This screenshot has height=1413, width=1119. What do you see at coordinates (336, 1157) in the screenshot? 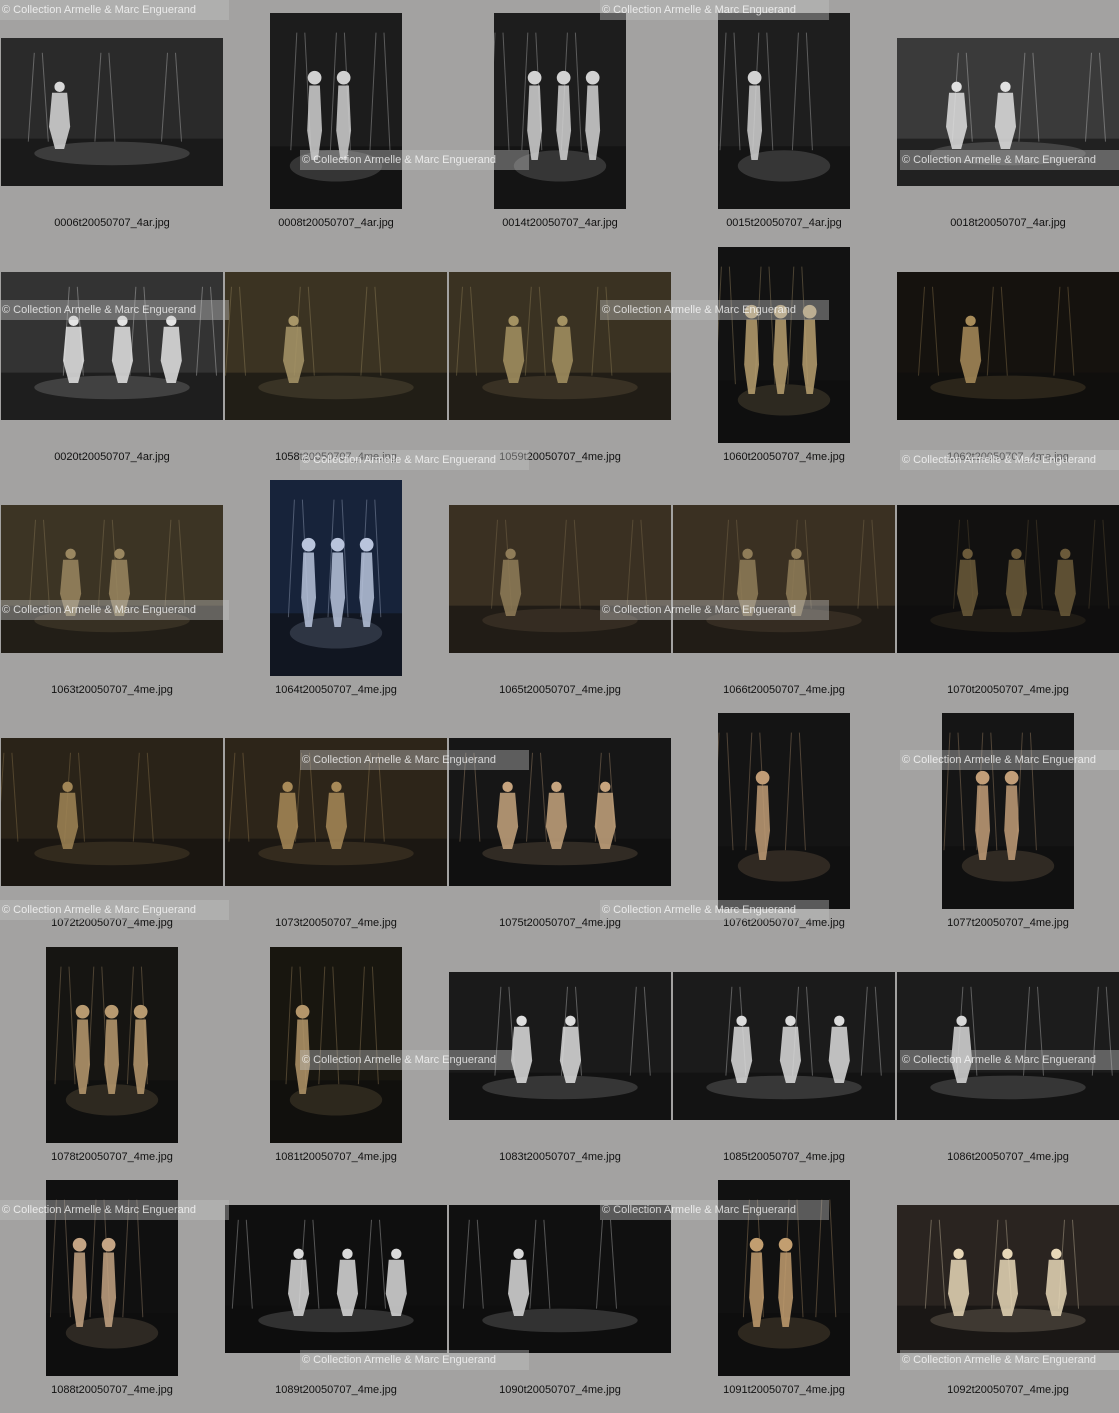
I see `thumbnail-filename: 1081t20050707_4me.jpg` at bounding box center [336, 1157].